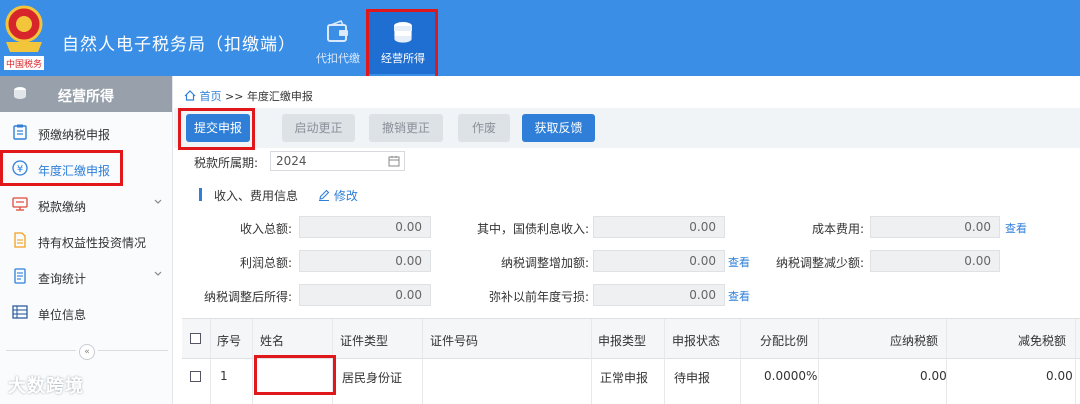  What do you see at coordinates (92, 243) in the screenshot?
I see `sidebar-item-label: 持有权益性投资情况` at bounding box center [92, 243].